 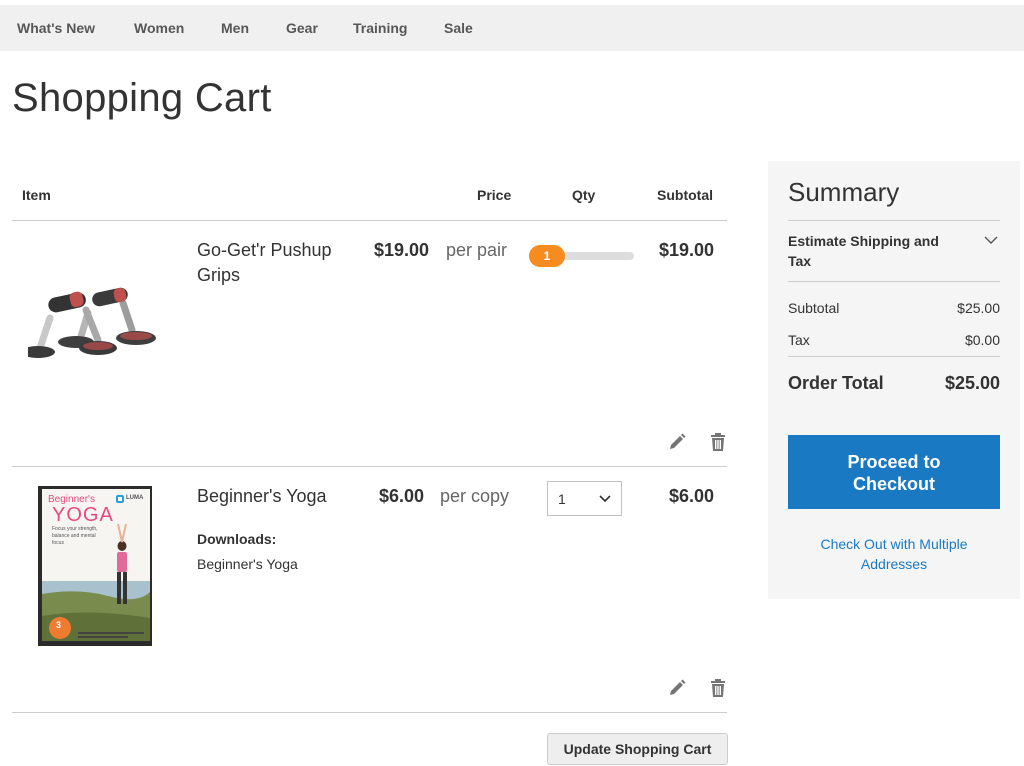 I want to click on estimate-shipping-toggle: Estimate Shipping and Tax, so click(x=873, y=251).